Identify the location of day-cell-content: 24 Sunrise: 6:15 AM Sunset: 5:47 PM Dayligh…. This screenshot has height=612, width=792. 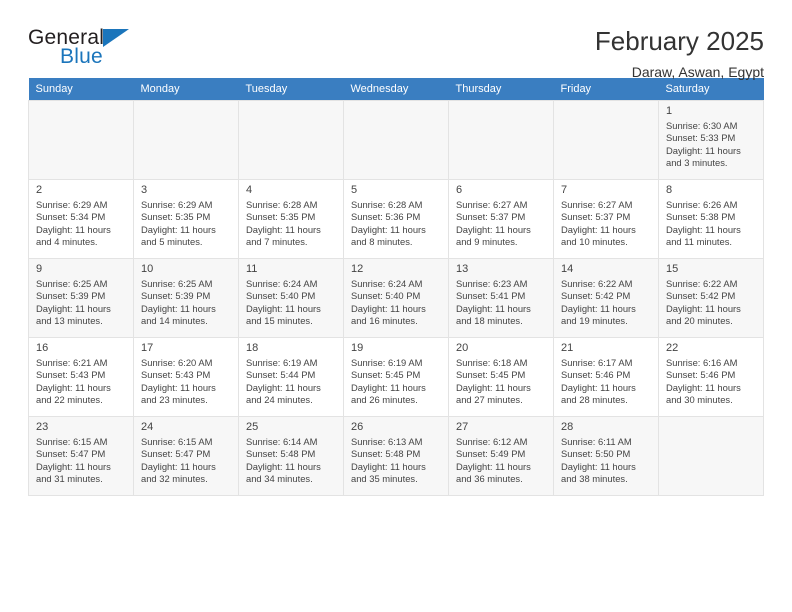
(186, 456).